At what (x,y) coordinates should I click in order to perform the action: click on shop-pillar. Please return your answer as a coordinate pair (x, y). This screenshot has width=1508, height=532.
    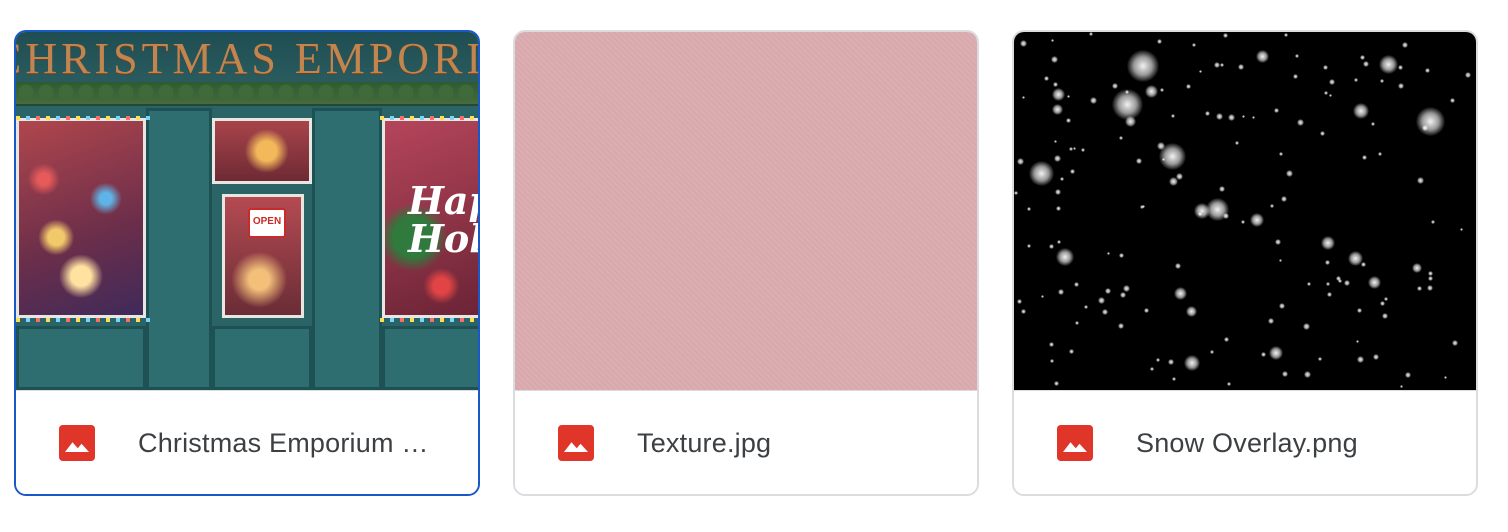
    Looking at the image, I should click on (347, 249).